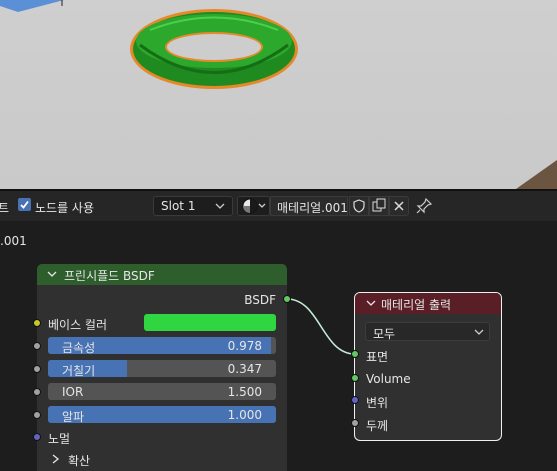  What do you see at coordinates (260, 300) in the screenshot?
I see `bsdf-output-label: BSDF` at bounding box center [260, 300].